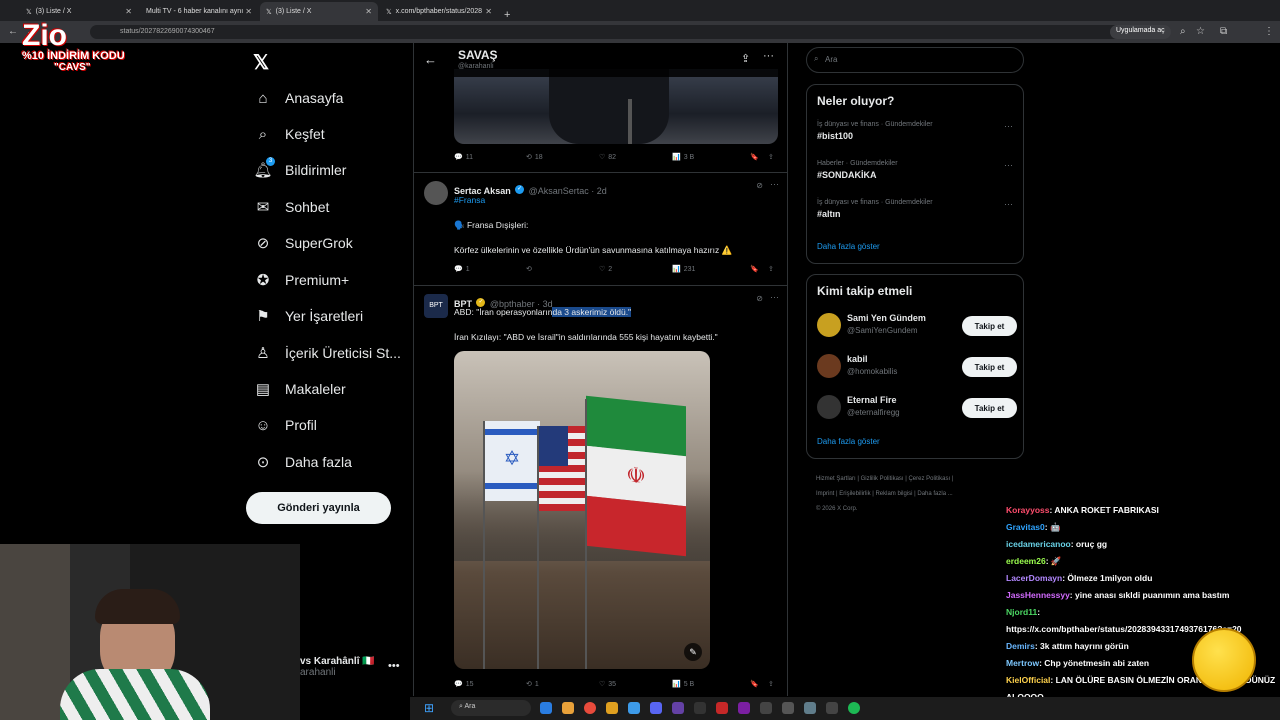 The image size is (1280, 720). What do you see at coordinates (635, 684) in the screenshot?
I see `like-action: ♡ 35` at bounding box center [635, 684].